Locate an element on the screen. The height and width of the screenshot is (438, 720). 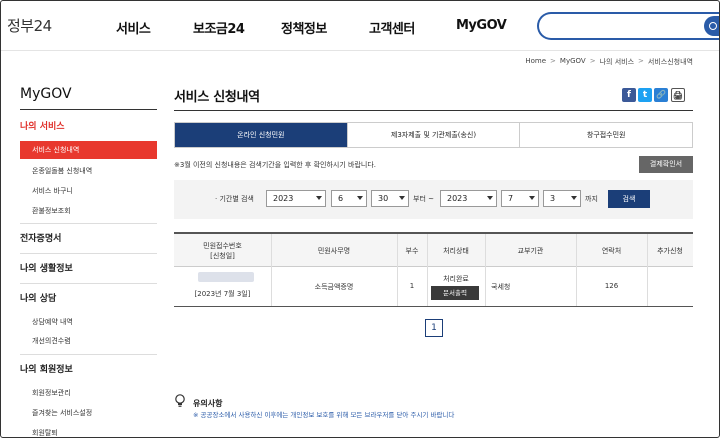
sidebar-item-refund-info: 환불정보조회 is located at coordinates (88, 211).